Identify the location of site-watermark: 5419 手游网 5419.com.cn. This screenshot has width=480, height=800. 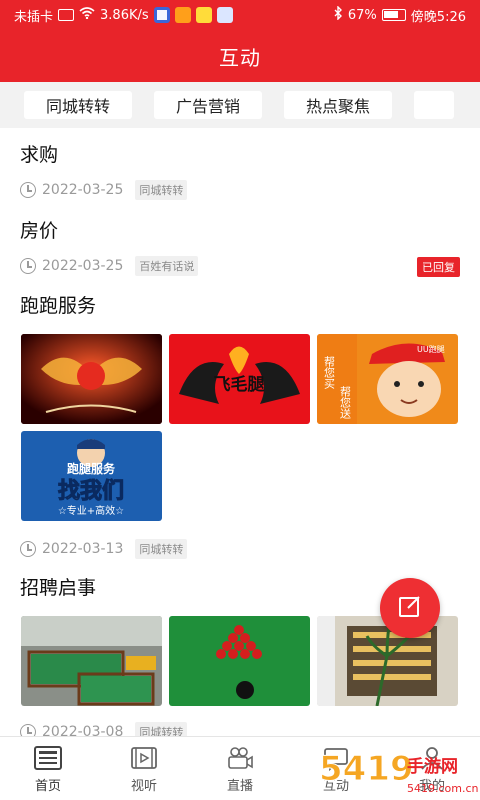
(397, 771).